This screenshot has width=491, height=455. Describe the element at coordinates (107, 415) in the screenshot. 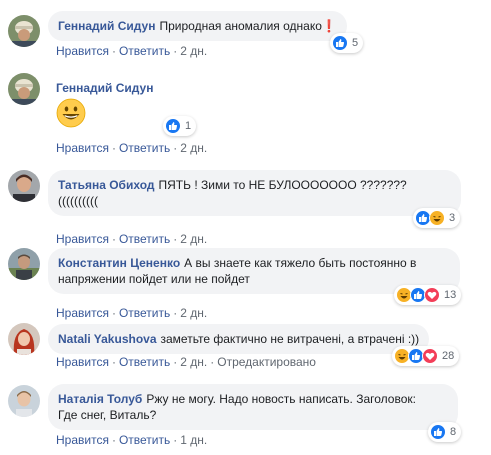

I see `comment-text-line2: Где снег, Виталь?` at that location.